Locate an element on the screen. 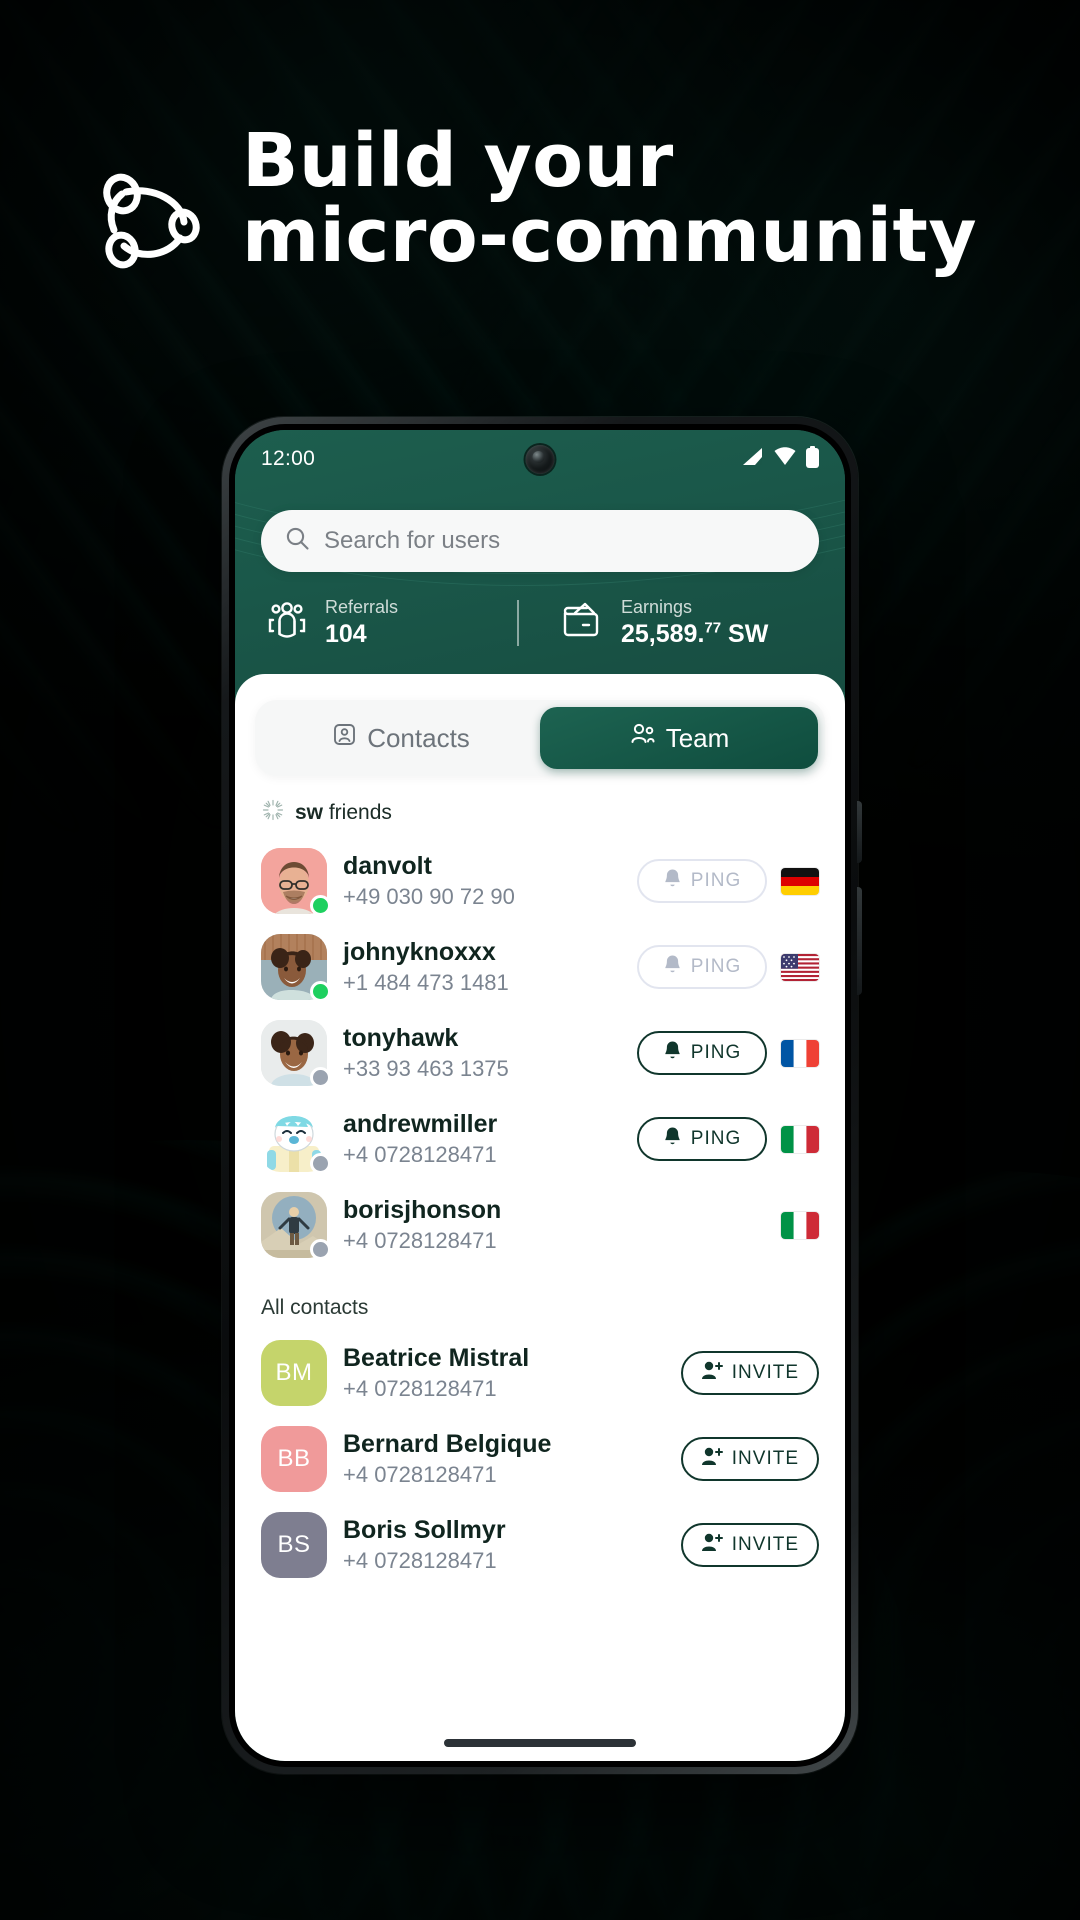  contact-name: danvolt is located at coordinates (387, 865).